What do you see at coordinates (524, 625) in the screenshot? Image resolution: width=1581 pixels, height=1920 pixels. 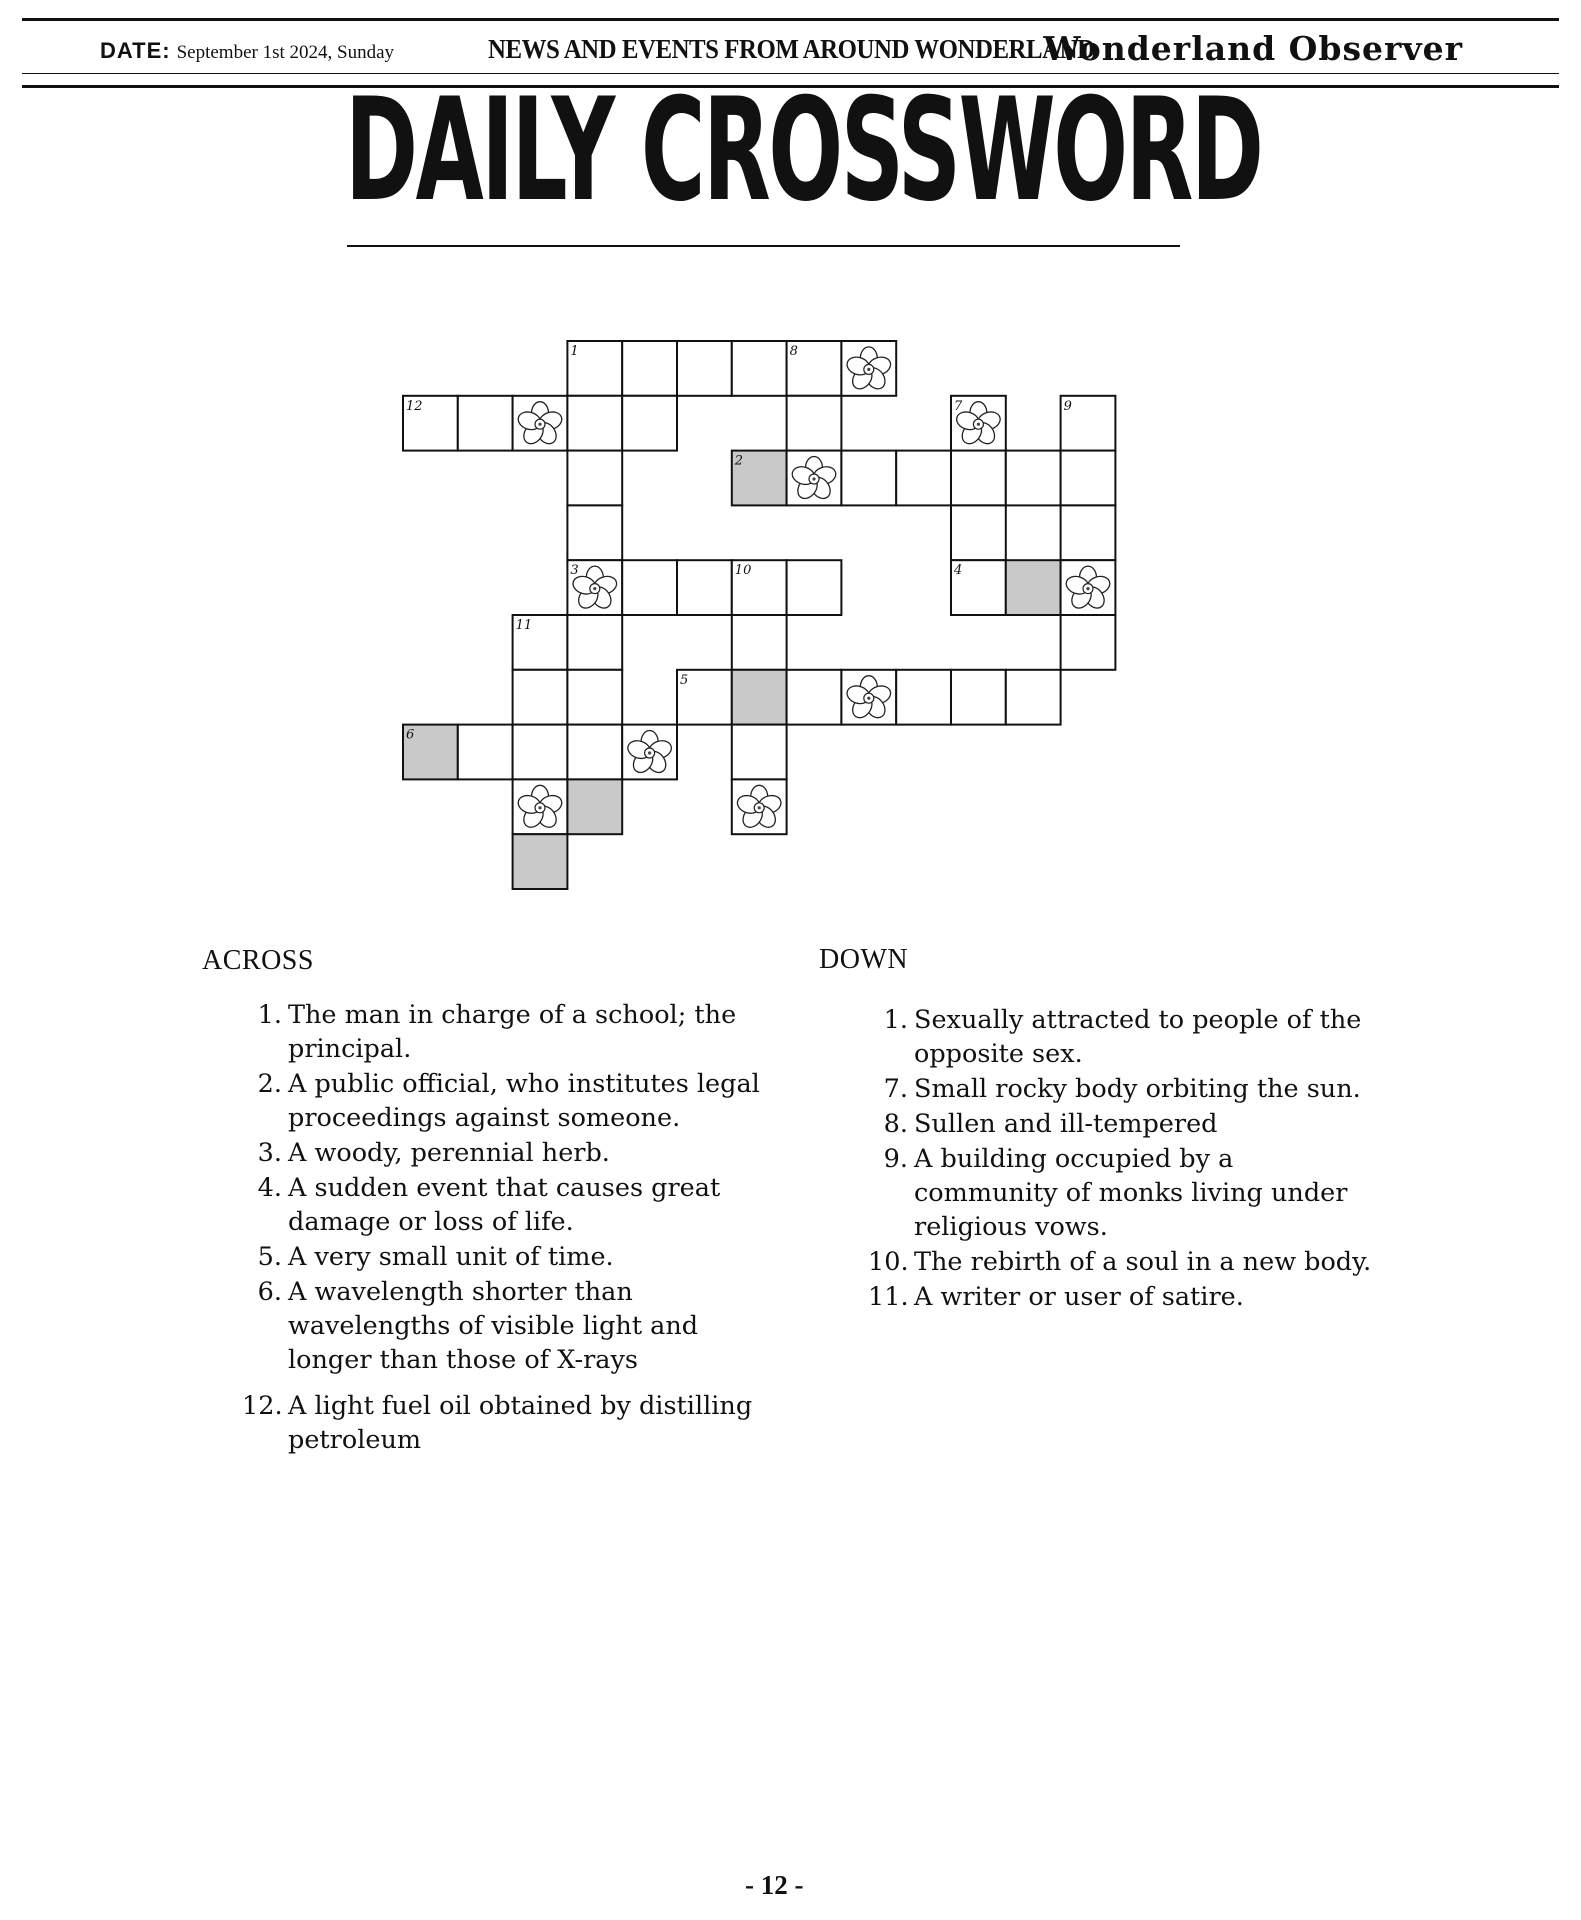 I see `cell-number: 11` at bounding box center [524, 625].